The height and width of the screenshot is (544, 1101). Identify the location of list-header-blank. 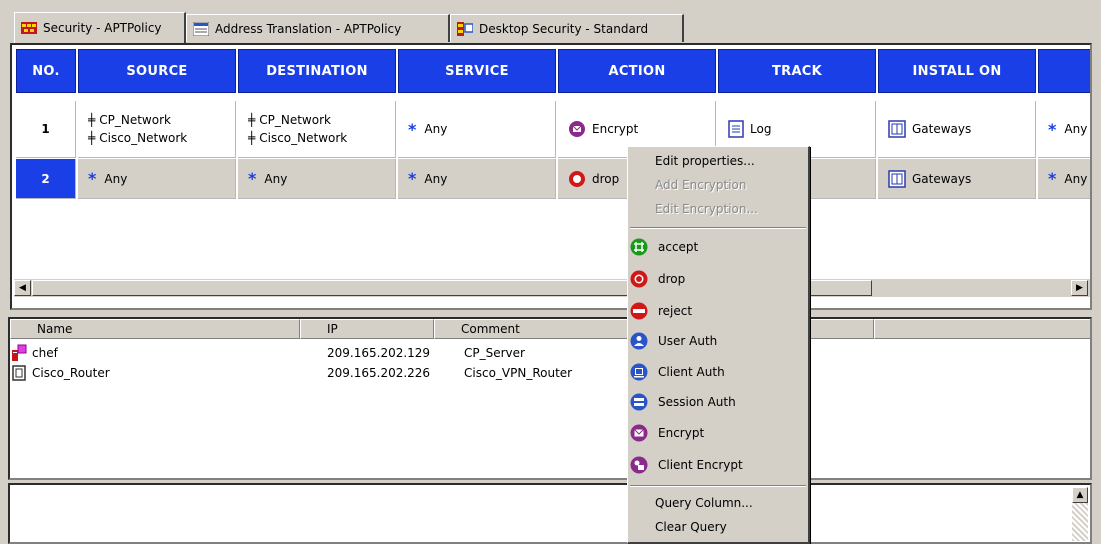
(982, 329).